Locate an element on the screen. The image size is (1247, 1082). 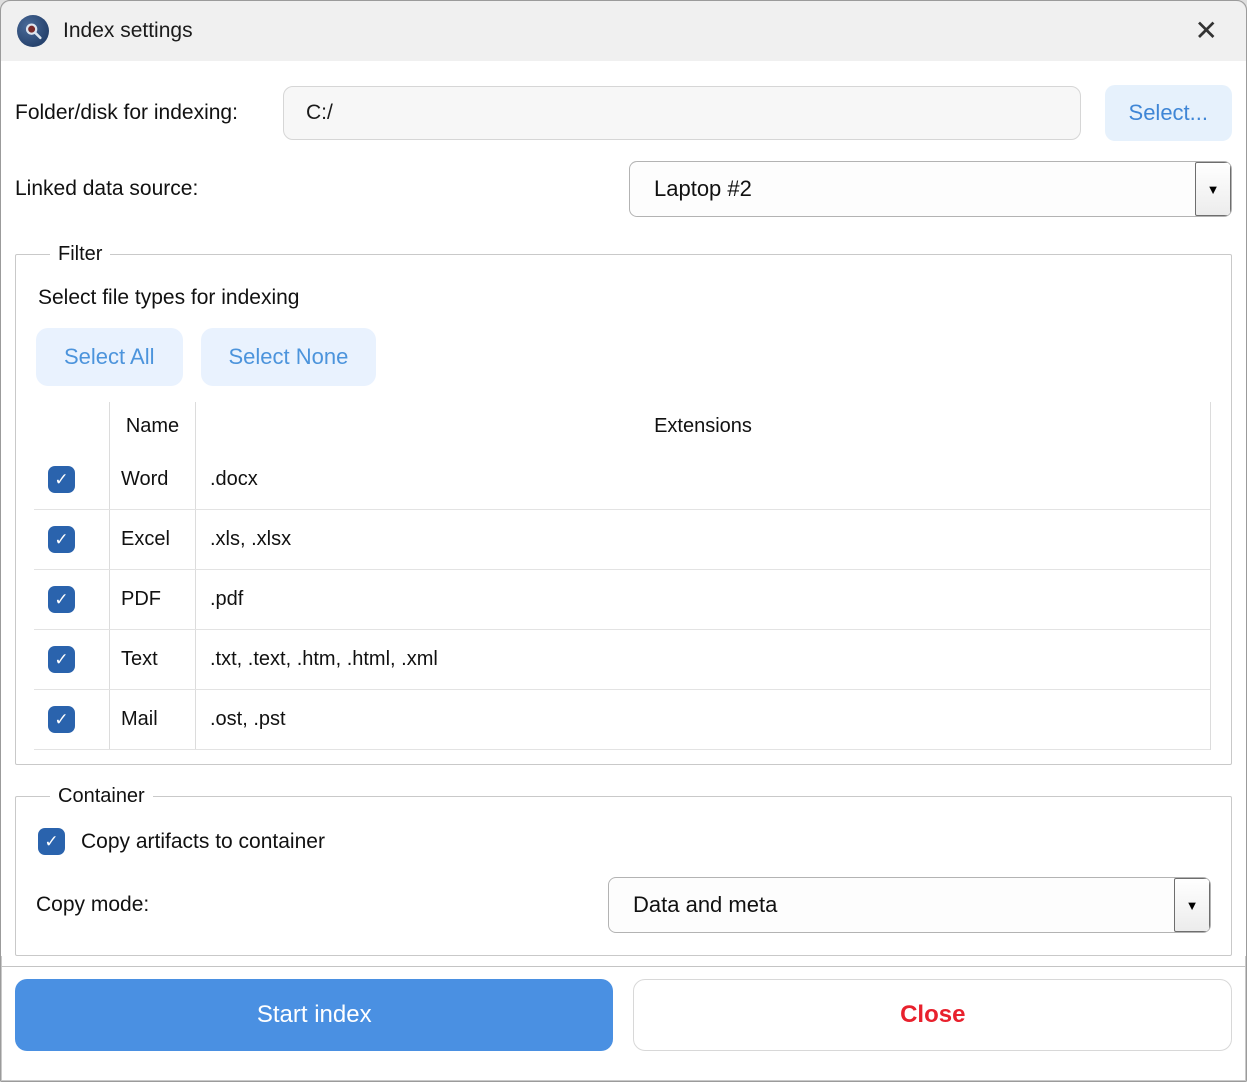
copy-mode-row: Copy mode: Data and meta ▼ is located at coordinates (623, 905).